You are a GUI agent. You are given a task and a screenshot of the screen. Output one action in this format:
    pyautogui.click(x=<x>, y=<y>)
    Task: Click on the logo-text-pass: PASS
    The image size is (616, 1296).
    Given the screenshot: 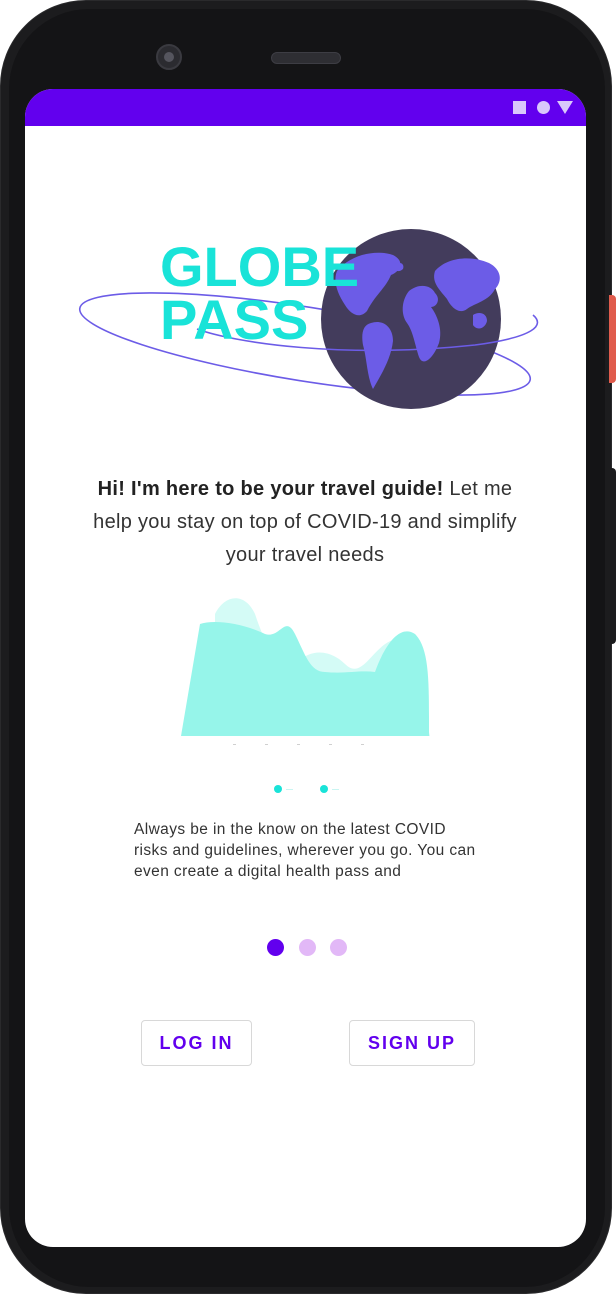 What is the action you would take?
    pyautogui.click(x=234, y=319)
    